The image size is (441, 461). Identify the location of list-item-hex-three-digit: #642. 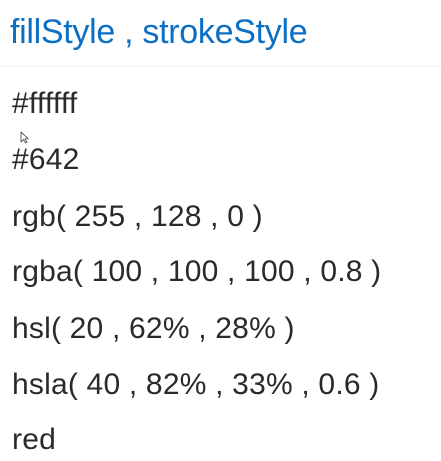
(46, 159).